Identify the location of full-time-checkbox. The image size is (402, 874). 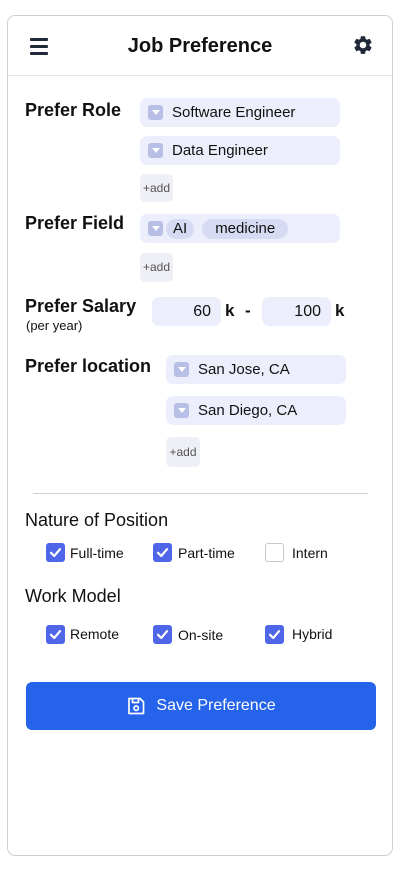
(55, 552).